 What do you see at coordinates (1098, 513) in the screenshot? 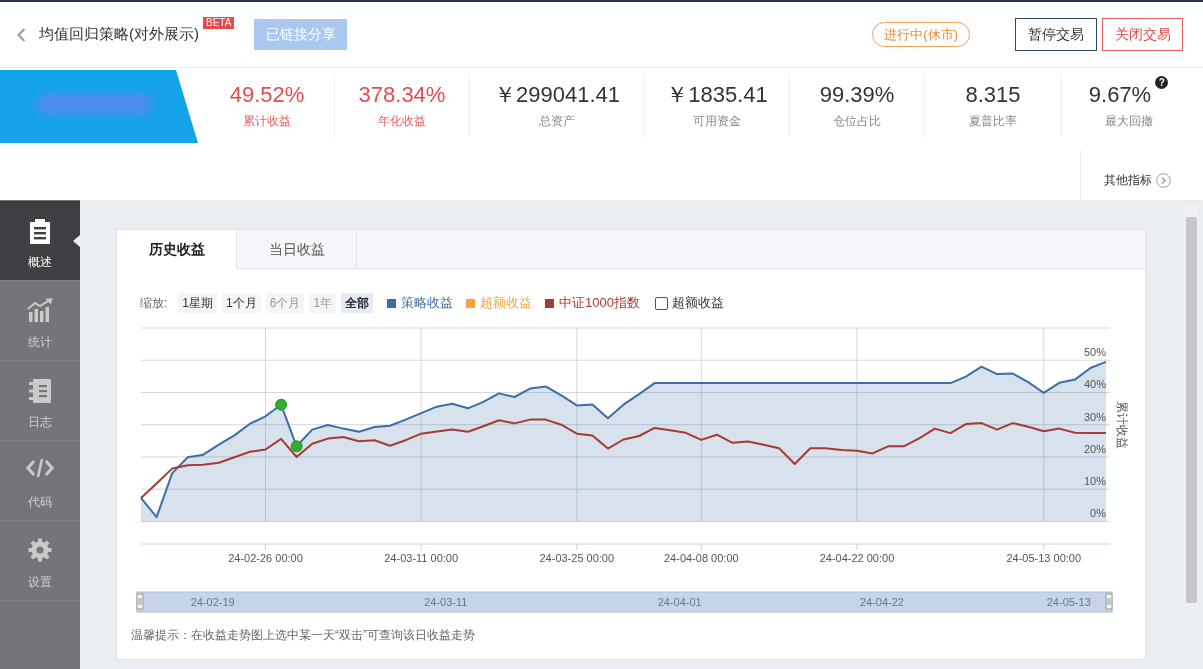
I see `axis-label: 0%` at bounding box center [1098, 513].